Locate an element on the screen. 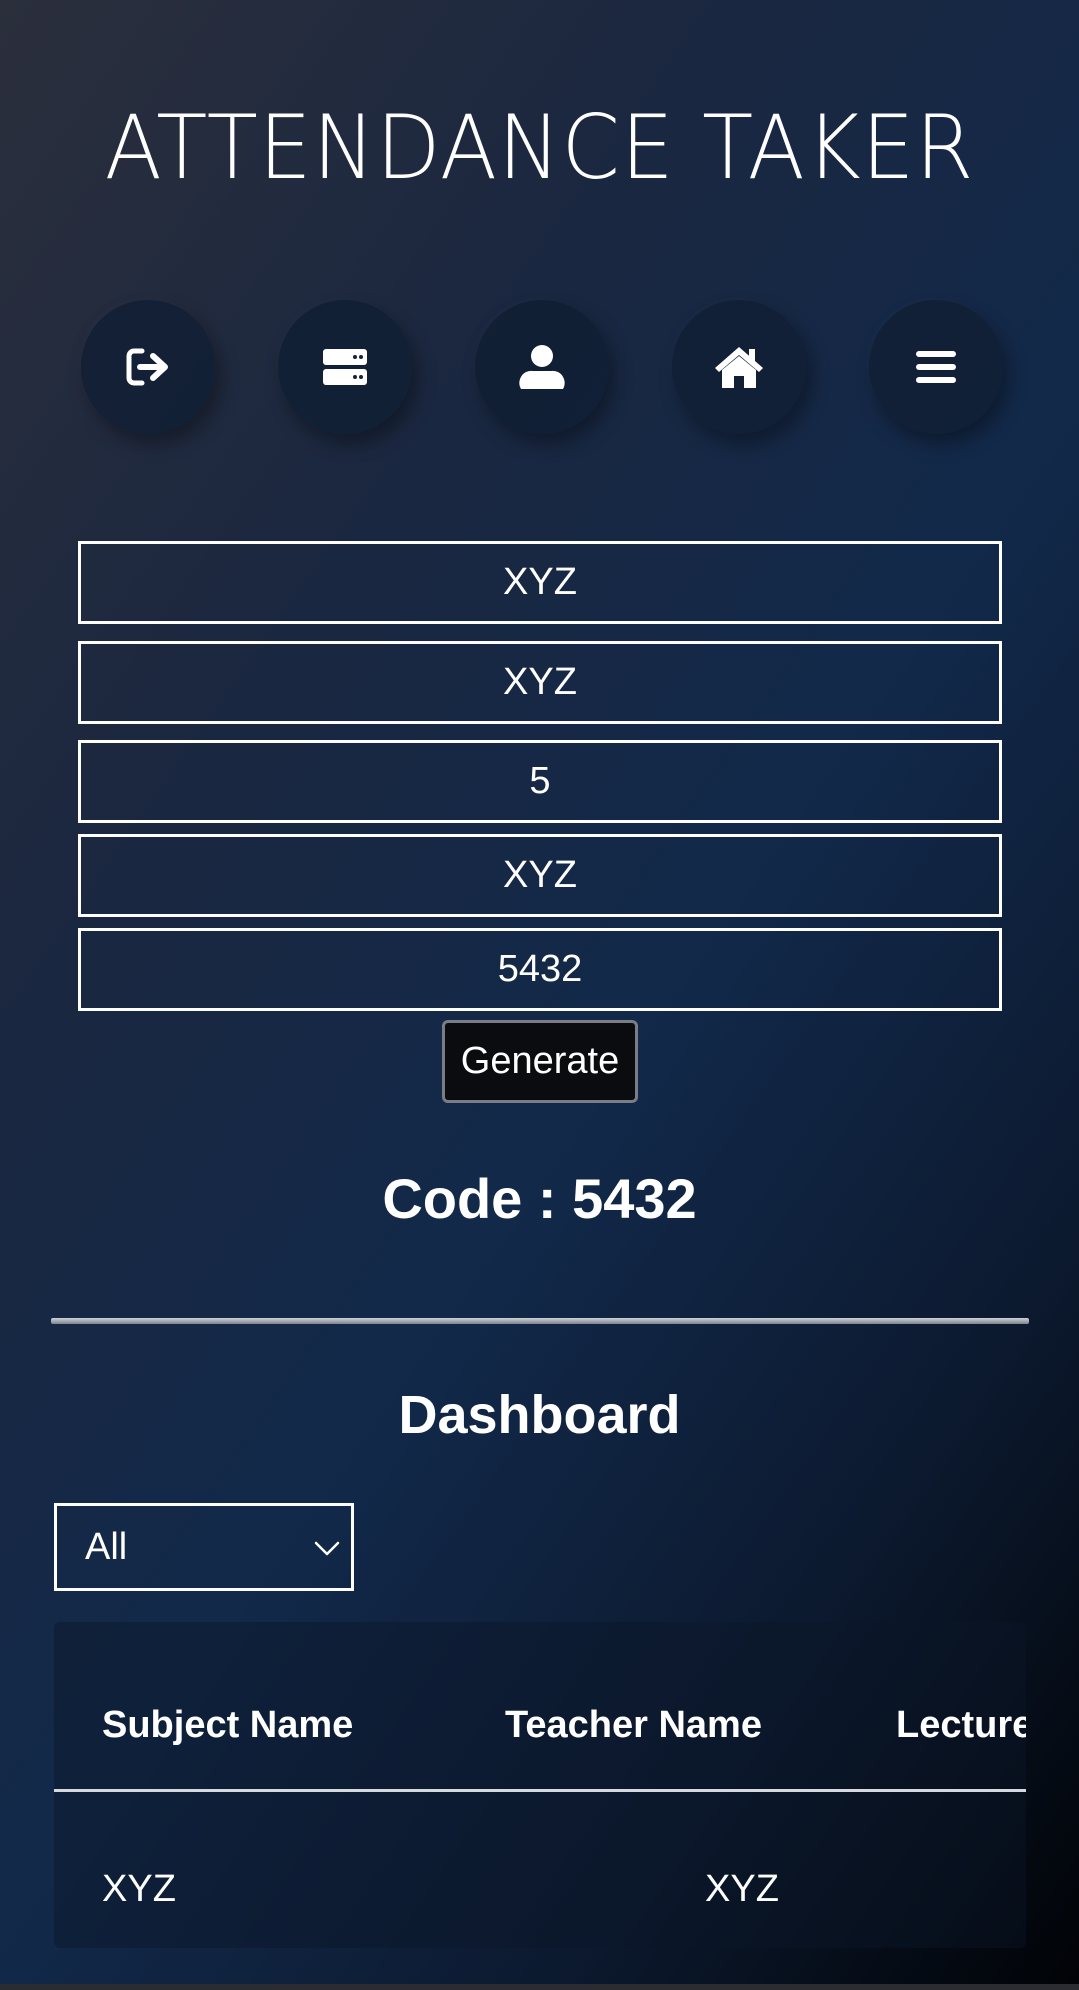 The width and height of the screenshot is (1079, 1990). column-header-subject: Subject Name is located at coordinates (227, 1725).